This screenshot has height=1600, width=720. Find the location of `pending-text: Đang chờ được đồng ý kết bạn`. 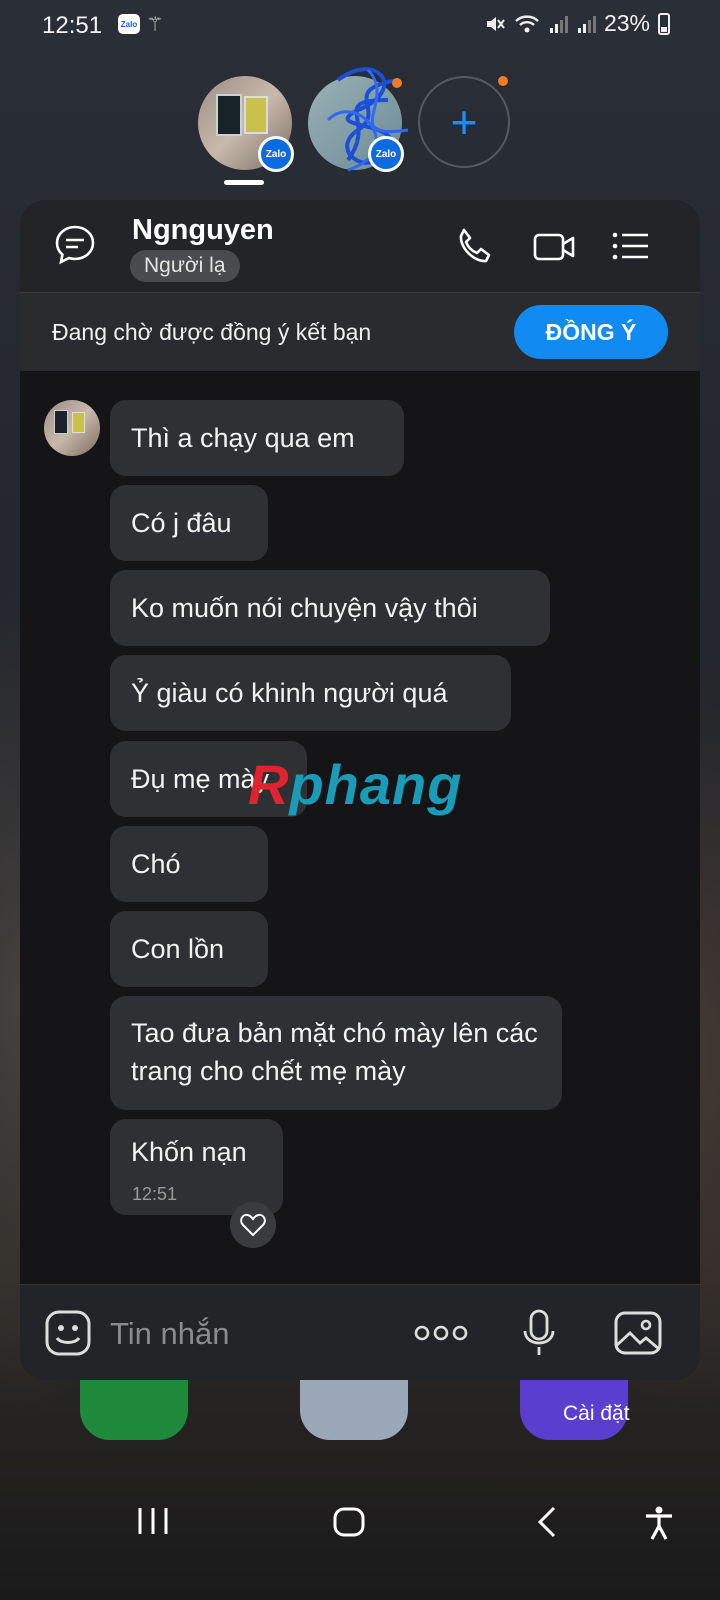

pending-text: Đang chờ được đồng ý kết bạn is located at coordinates (212, 332).